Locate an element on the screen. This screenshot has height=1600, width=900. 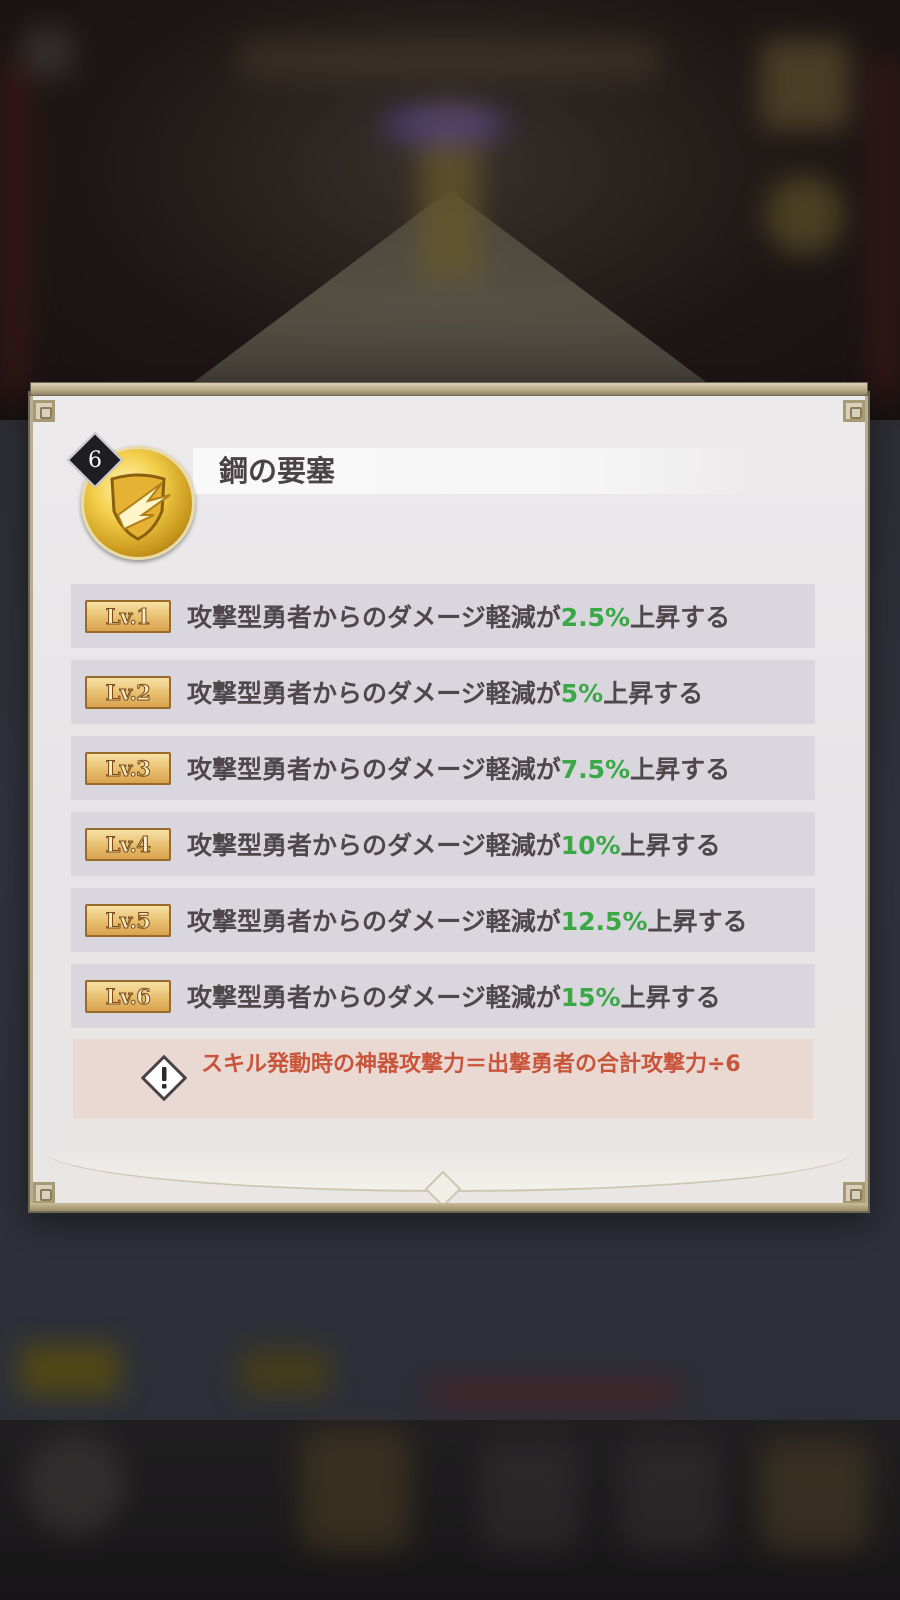
level-row: Lv.2 攻撃型勇者からのダメージ軽減が5%上昇する is located at coordinates (443, 692).